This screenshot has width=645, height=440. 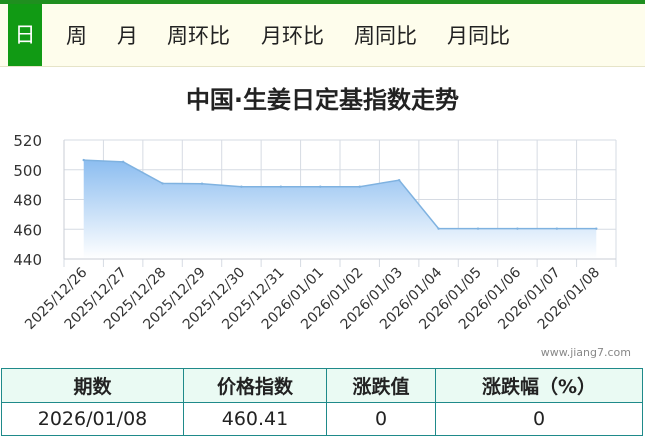 I want to click on table-header-row: 期数 价格指数 涨跌值 涨跌幅（%）, so click(x=322, y=385).